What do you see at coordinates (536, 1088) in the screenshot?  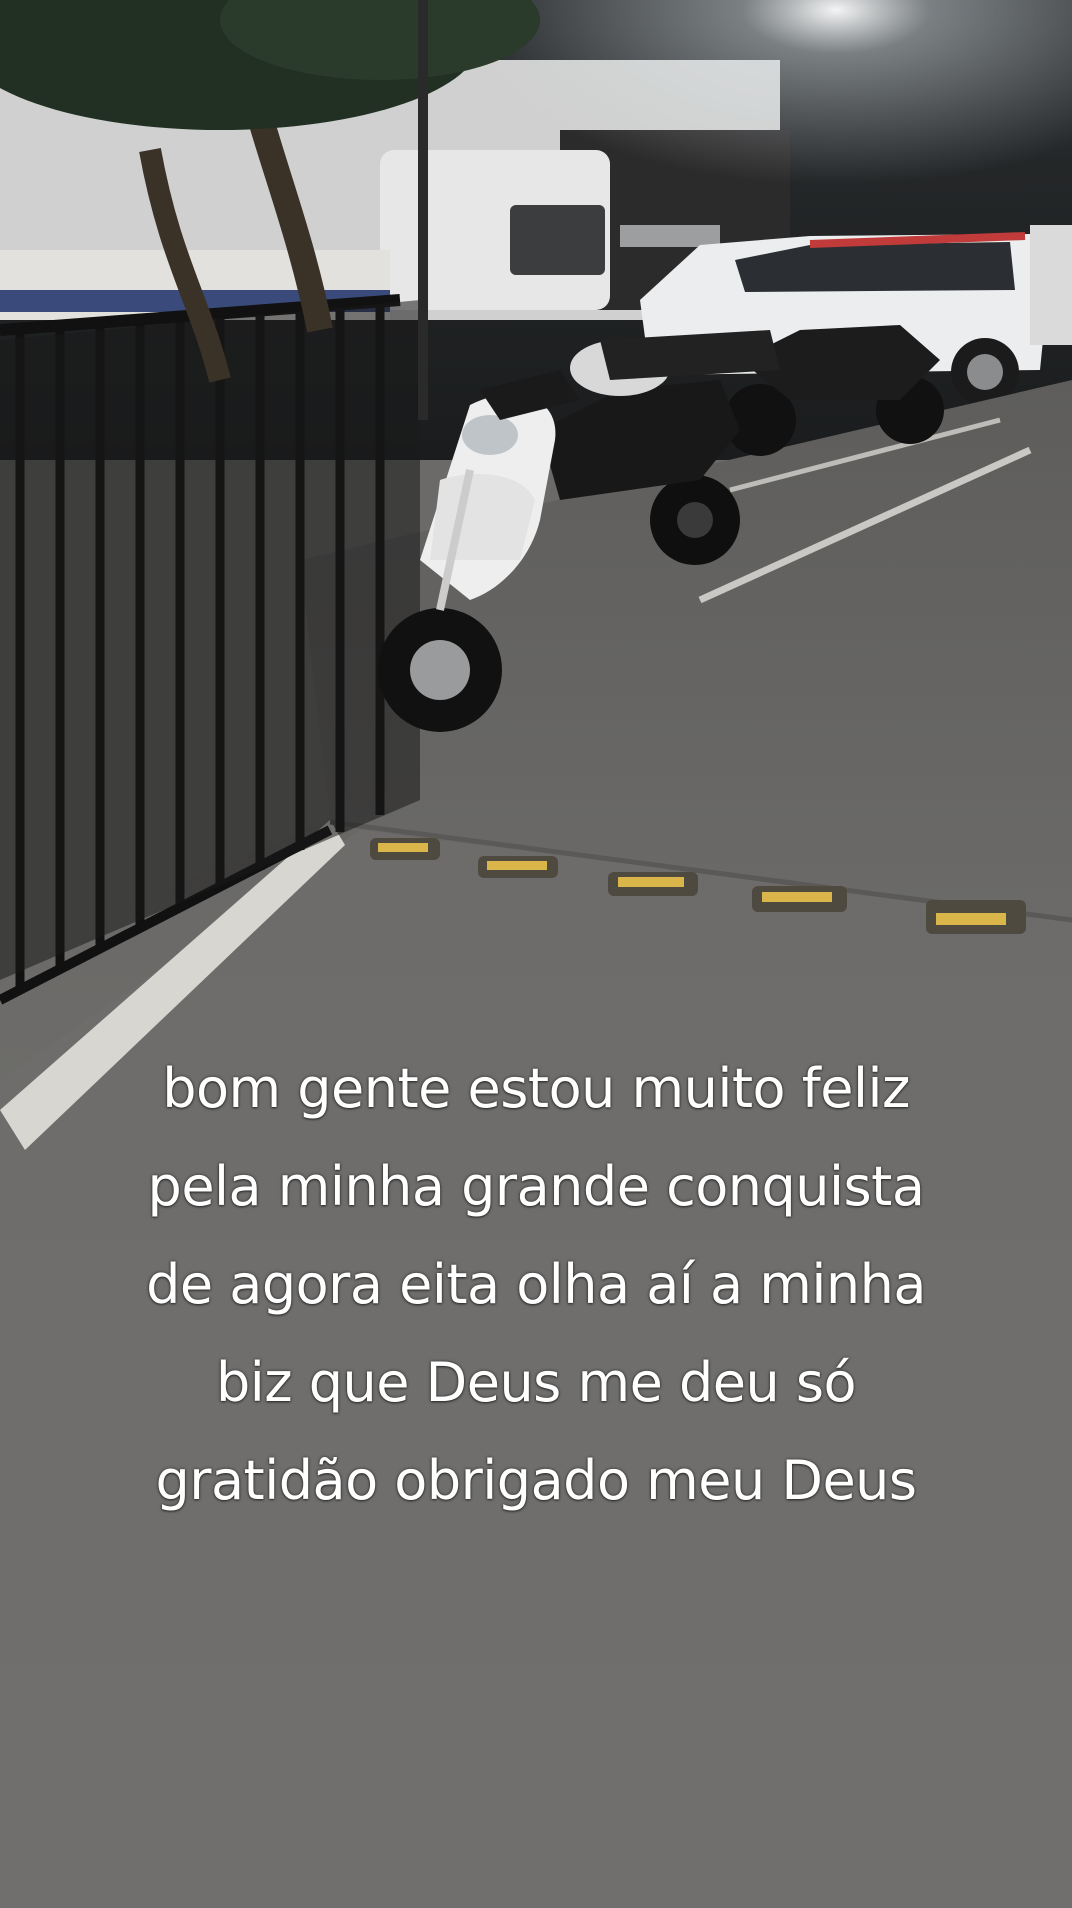 I see `caption-line-1: bom gente estou muito feliz` at bounding box center [536, 1088].